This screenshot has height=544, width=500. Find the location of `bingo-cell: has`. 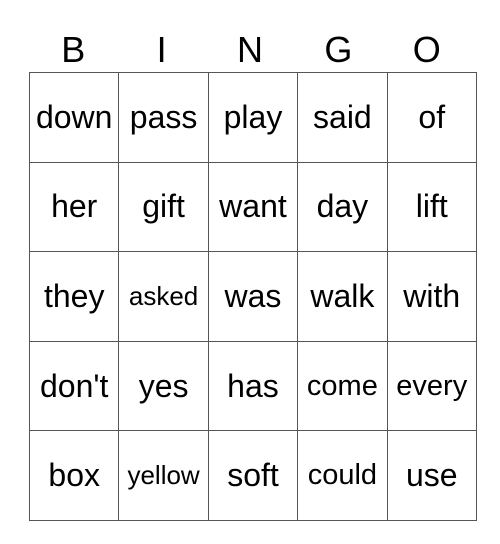

bingo-cell: has is located at coordinates (253, 386).